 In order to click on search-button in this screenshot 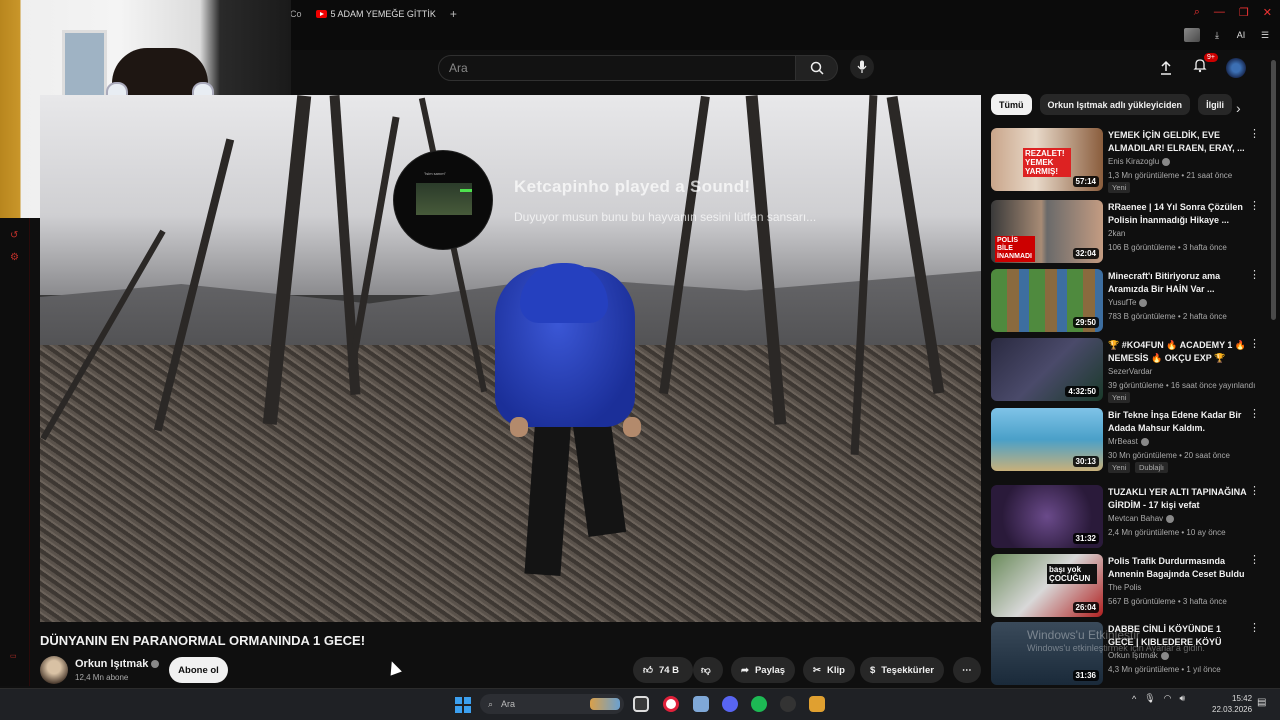, I will do `click(817, 68)`.